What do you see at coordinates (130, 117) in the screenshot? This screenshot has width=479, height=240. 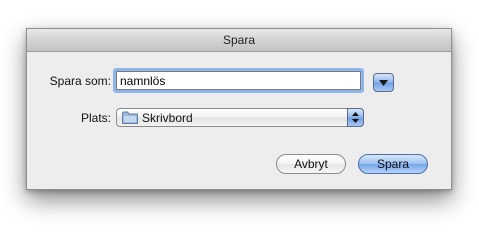 I see `folder-icon` at bounding box center [130, 117].